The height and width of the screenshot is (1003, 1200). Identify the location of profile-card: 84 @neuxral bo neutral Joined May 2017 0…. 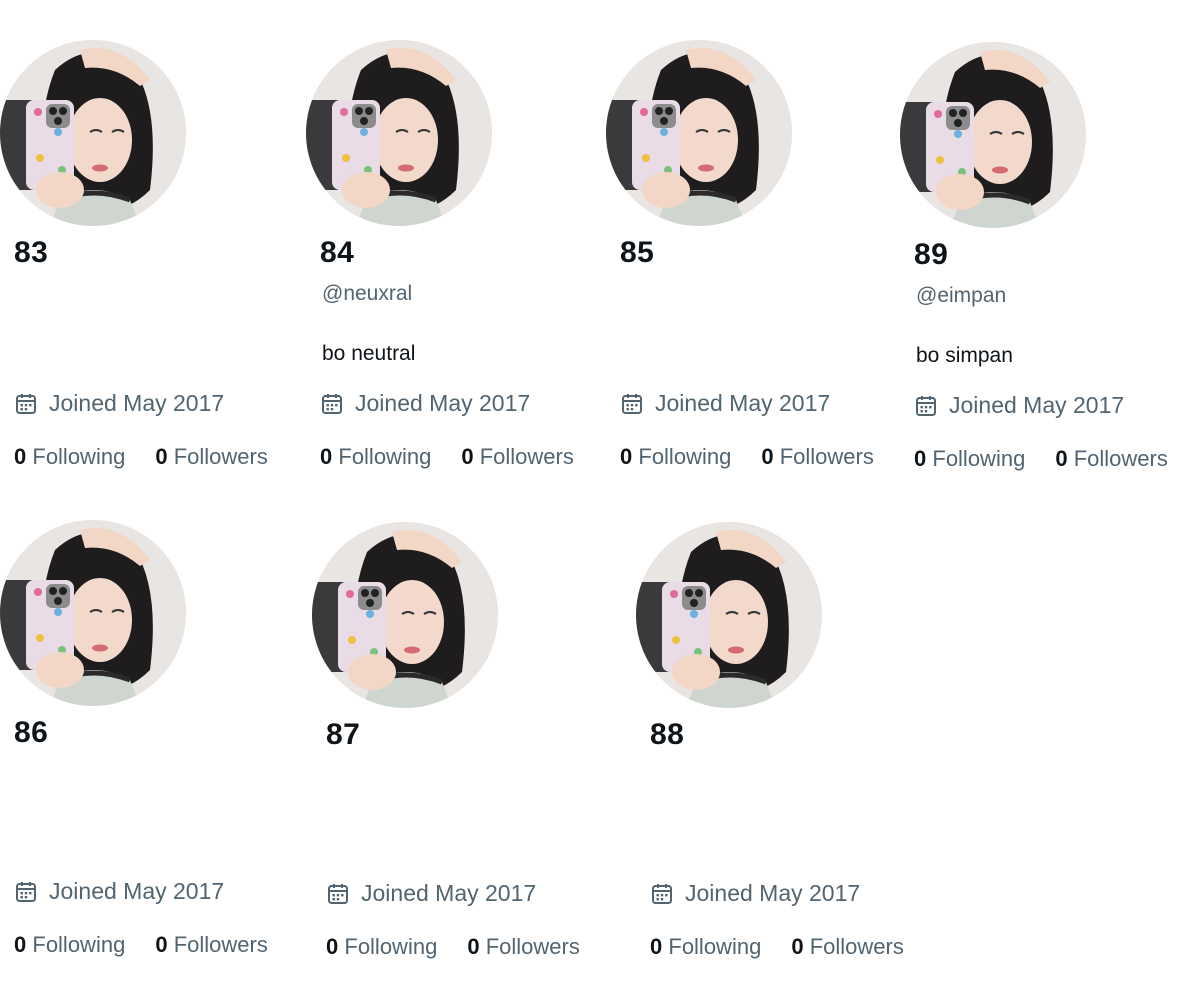
(451, 275).